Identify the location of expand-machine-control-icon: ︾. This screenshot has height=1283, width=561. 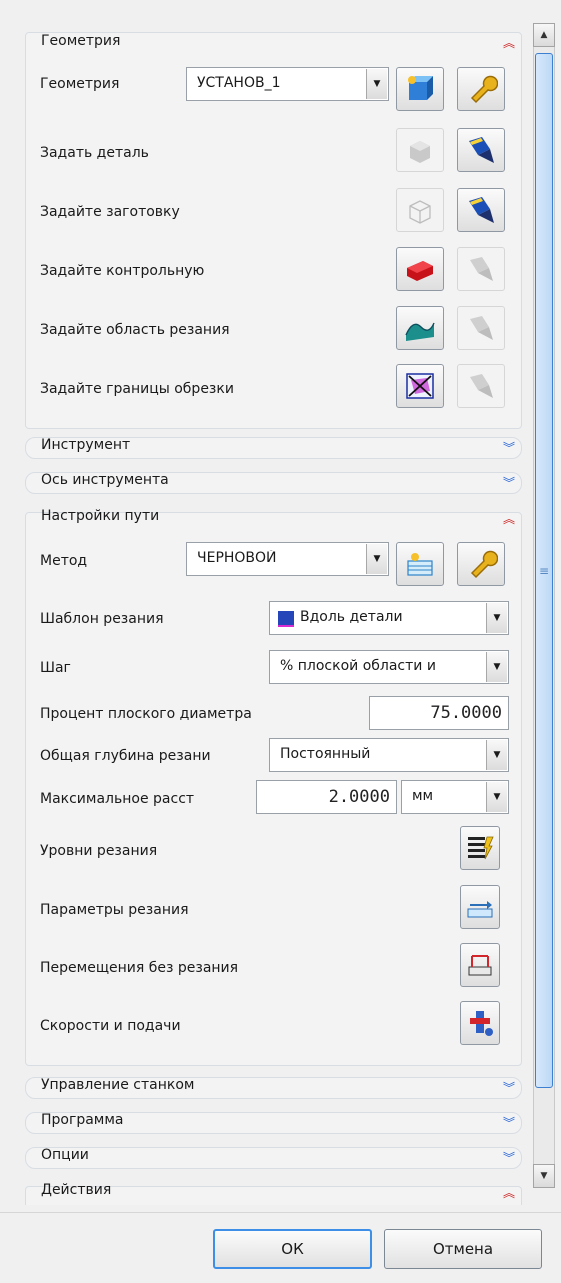
(509, 1088).